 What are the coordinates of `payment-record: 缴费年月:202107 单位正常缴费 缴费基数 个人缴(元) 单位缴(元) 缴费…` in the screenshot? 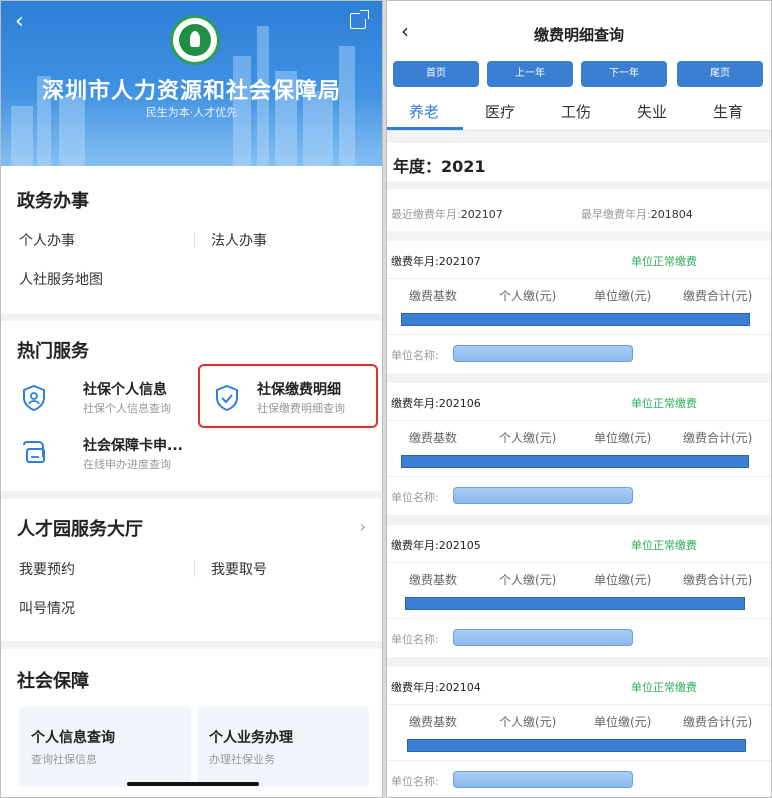 It's located at (579, 307).